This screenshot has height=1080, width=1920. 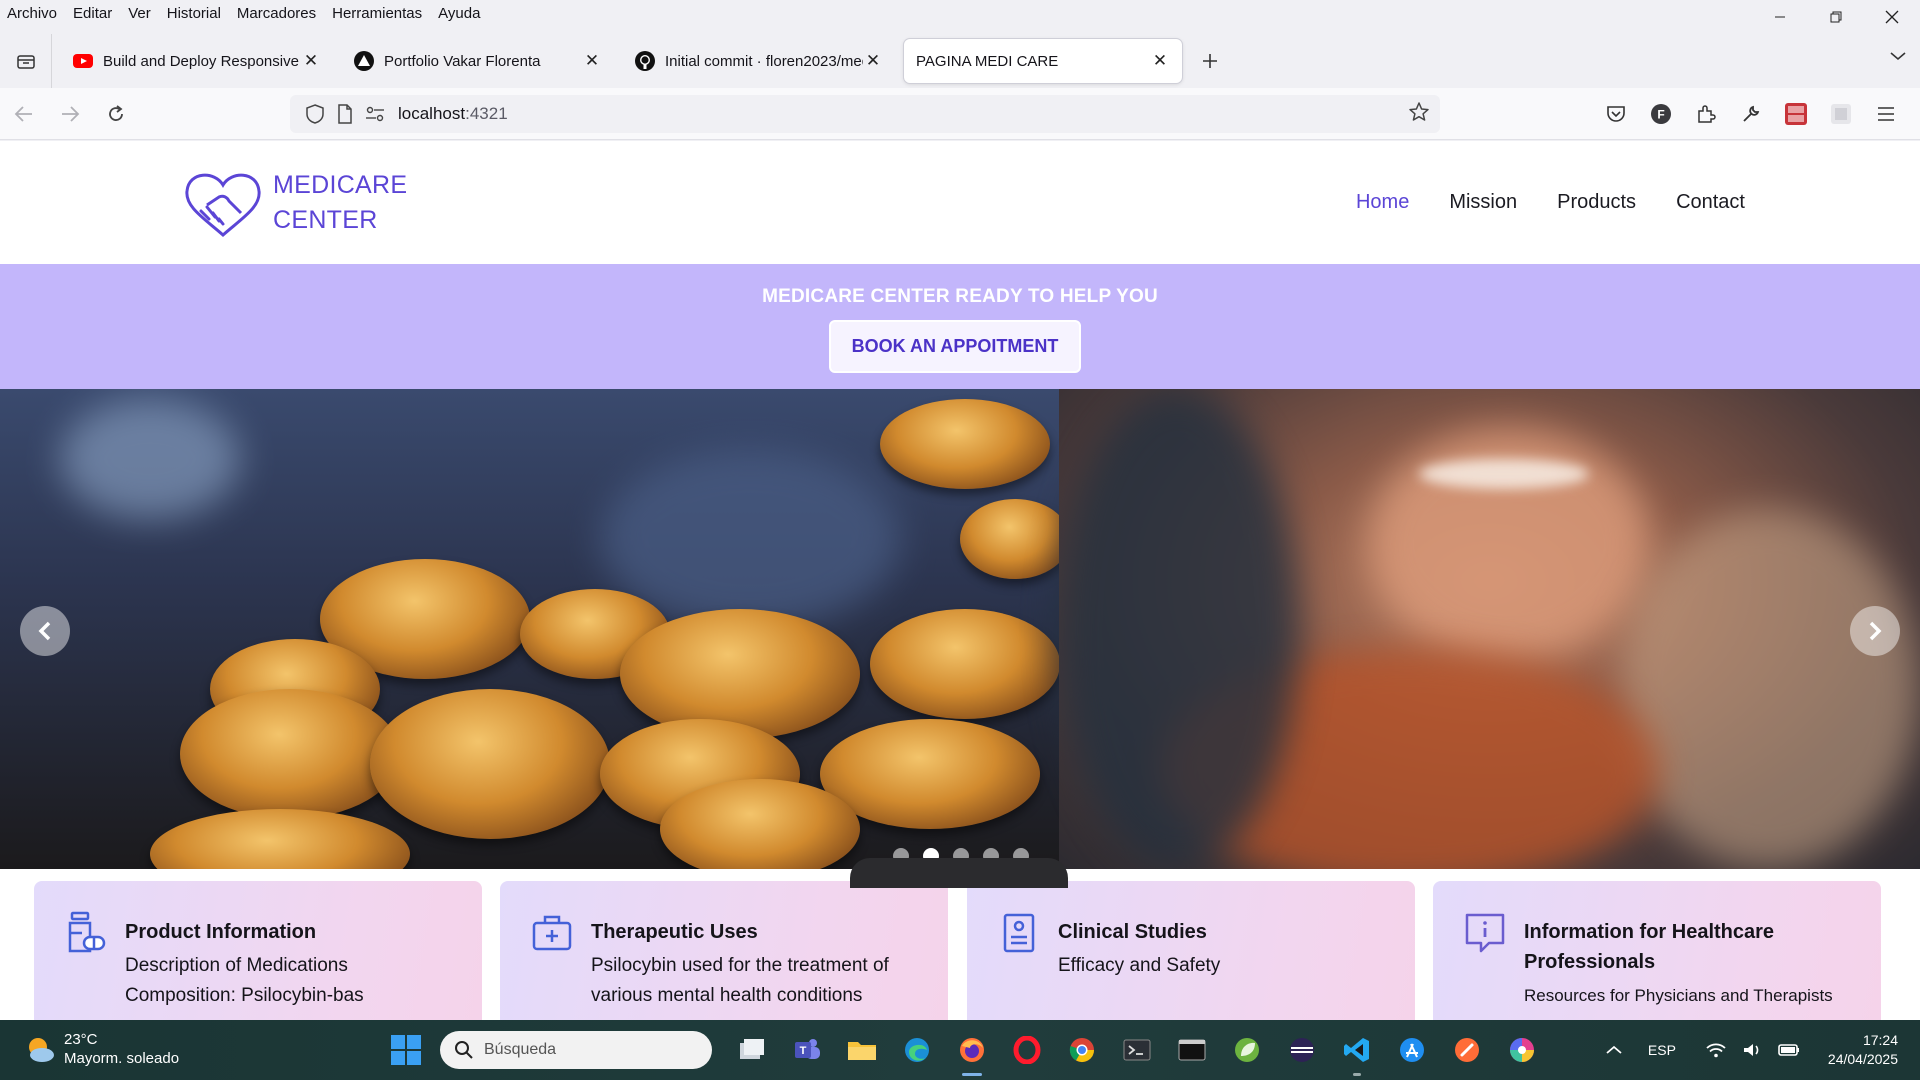 What do you see at coordinates (459, 13) in the screenshot?
I see `menu-ayuda: Ayuda` at bounding box center [459, 13].